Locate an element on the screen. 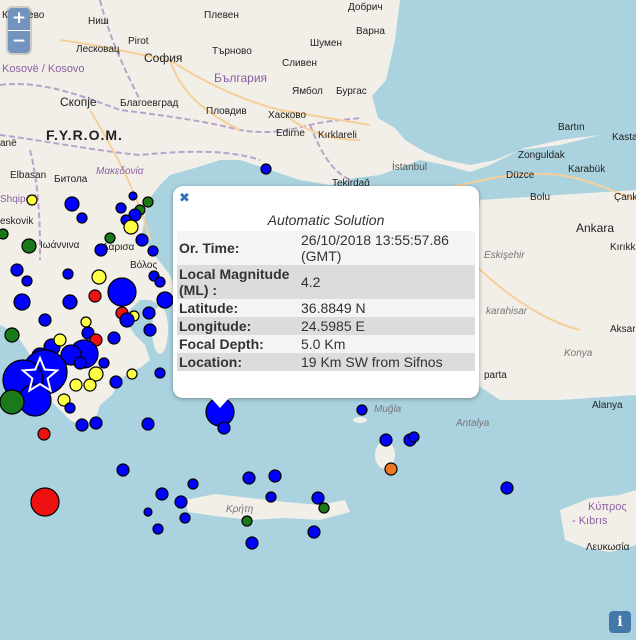 The height and width of the screenshot is (640, 636). label-ane: anë is located at coordinates (8, 143).